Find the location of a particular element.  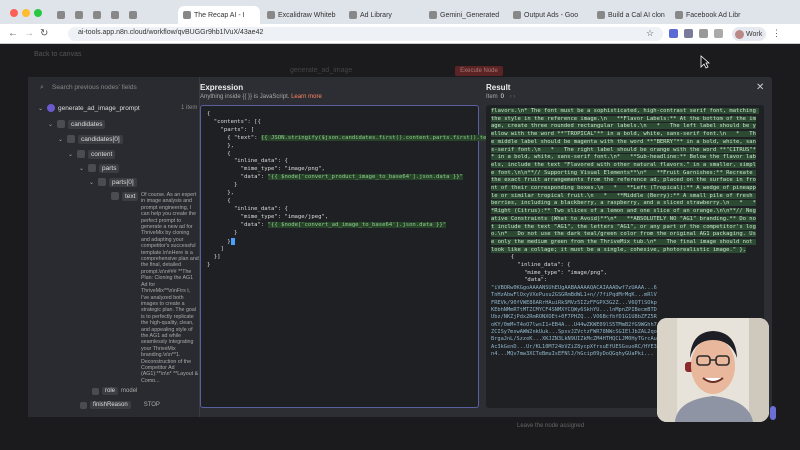

tree-label: parts is located at coordinates (109, 168).